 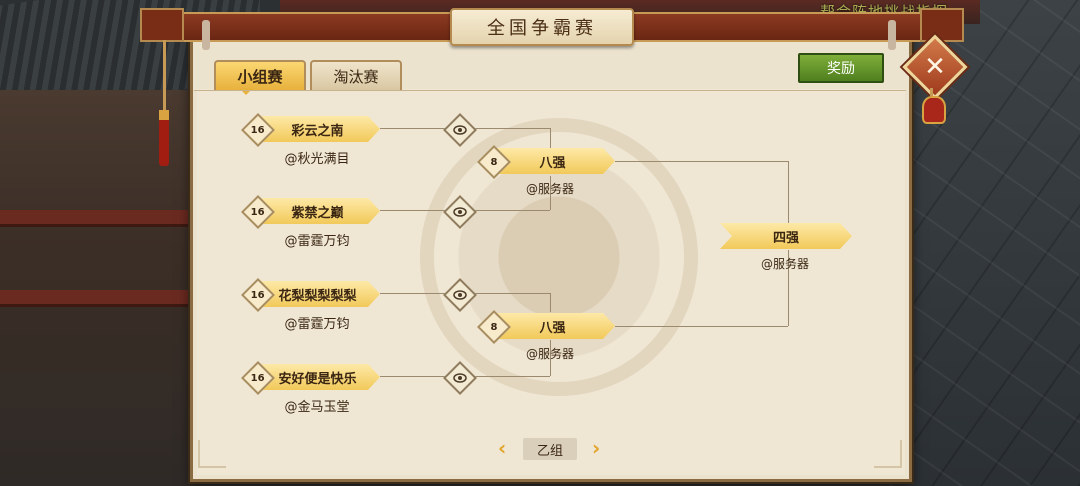 I want to click on semifinal-pill: 四强, so click(x=786, y=236).